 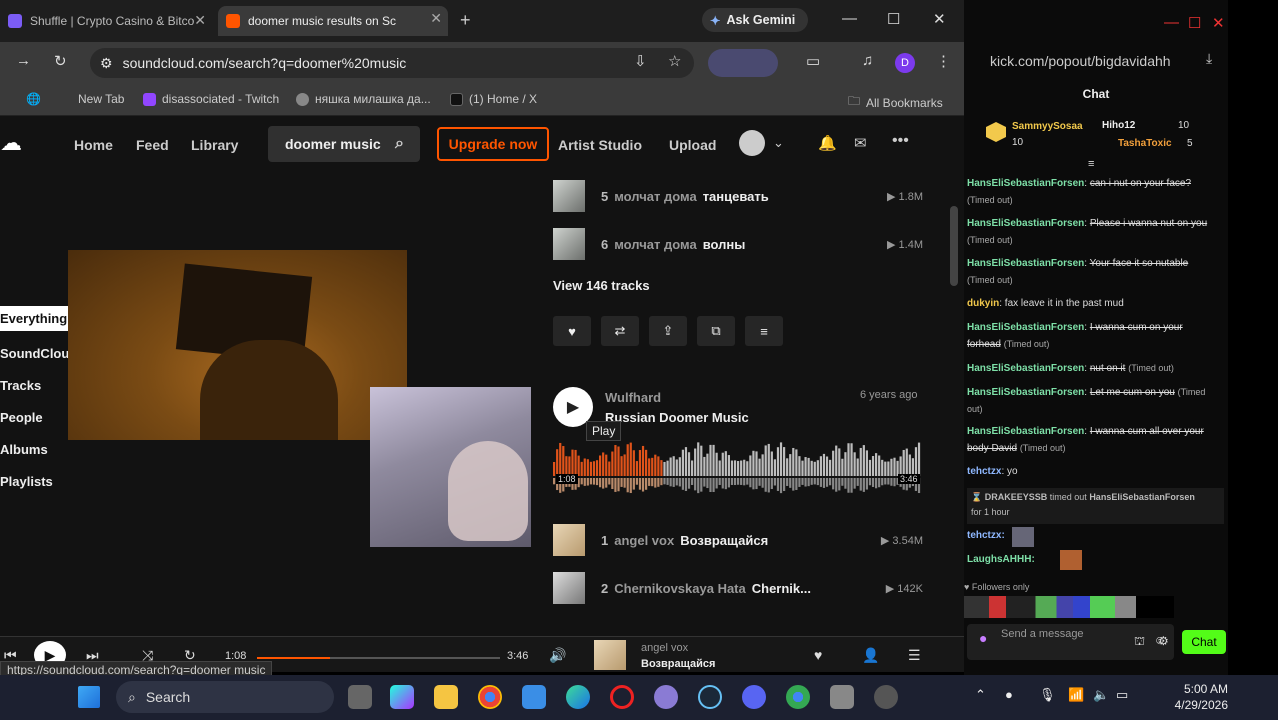 I want to click on filter-tracks: Tracks, so click(x=20, y=385).